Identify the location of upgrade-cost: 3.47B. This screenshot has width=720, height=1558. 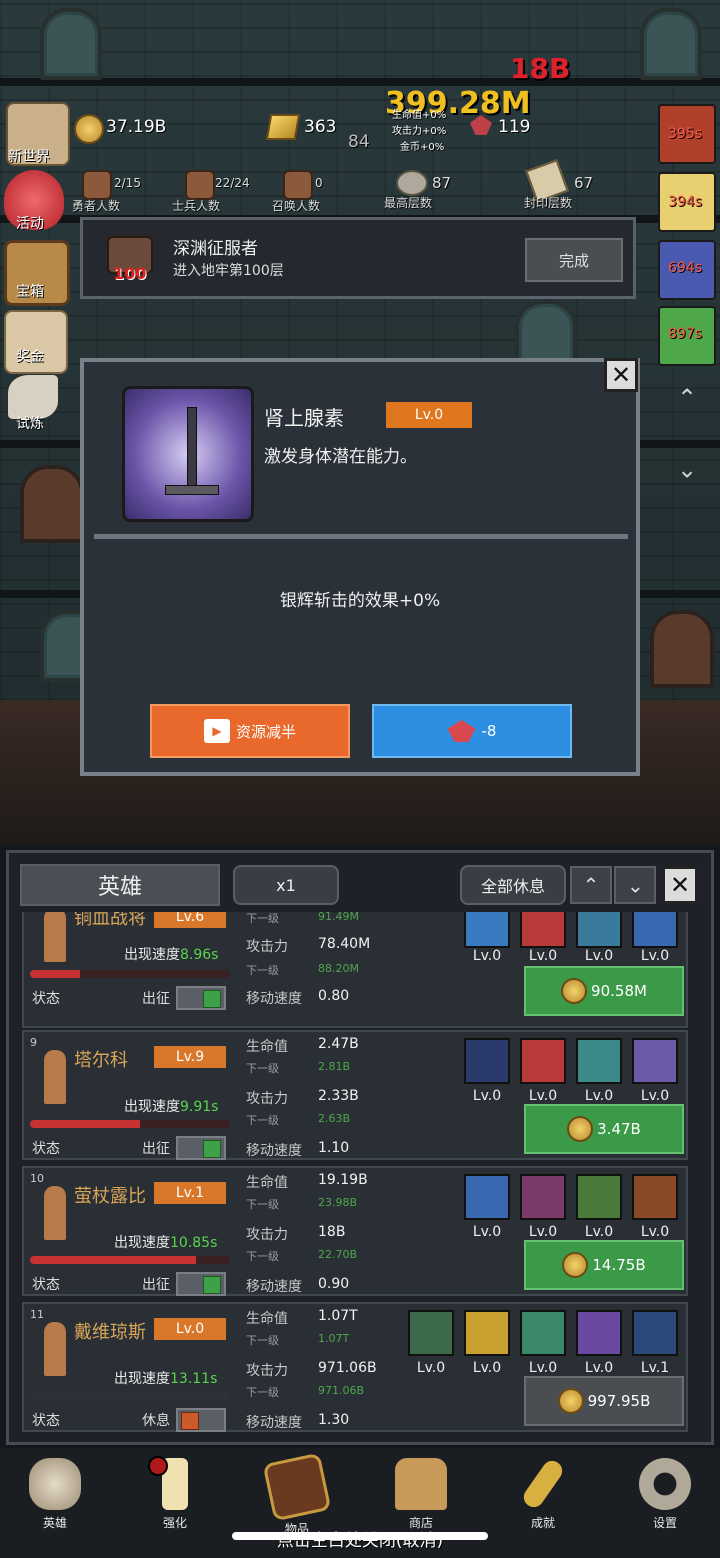
(619, 1129).